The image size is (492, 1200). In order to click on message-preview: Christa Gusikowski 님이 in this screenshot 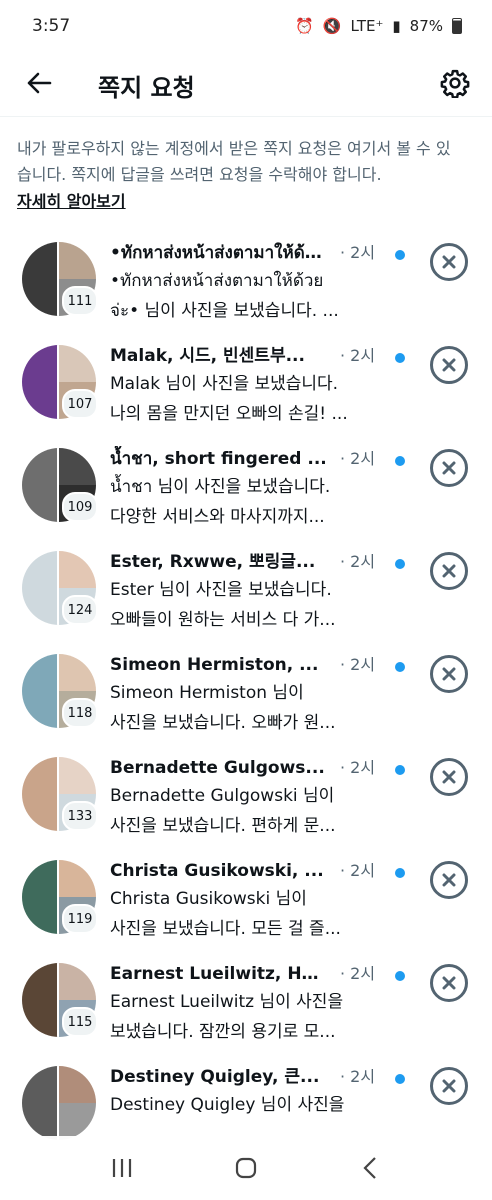, I will do `click(208, 899)`.